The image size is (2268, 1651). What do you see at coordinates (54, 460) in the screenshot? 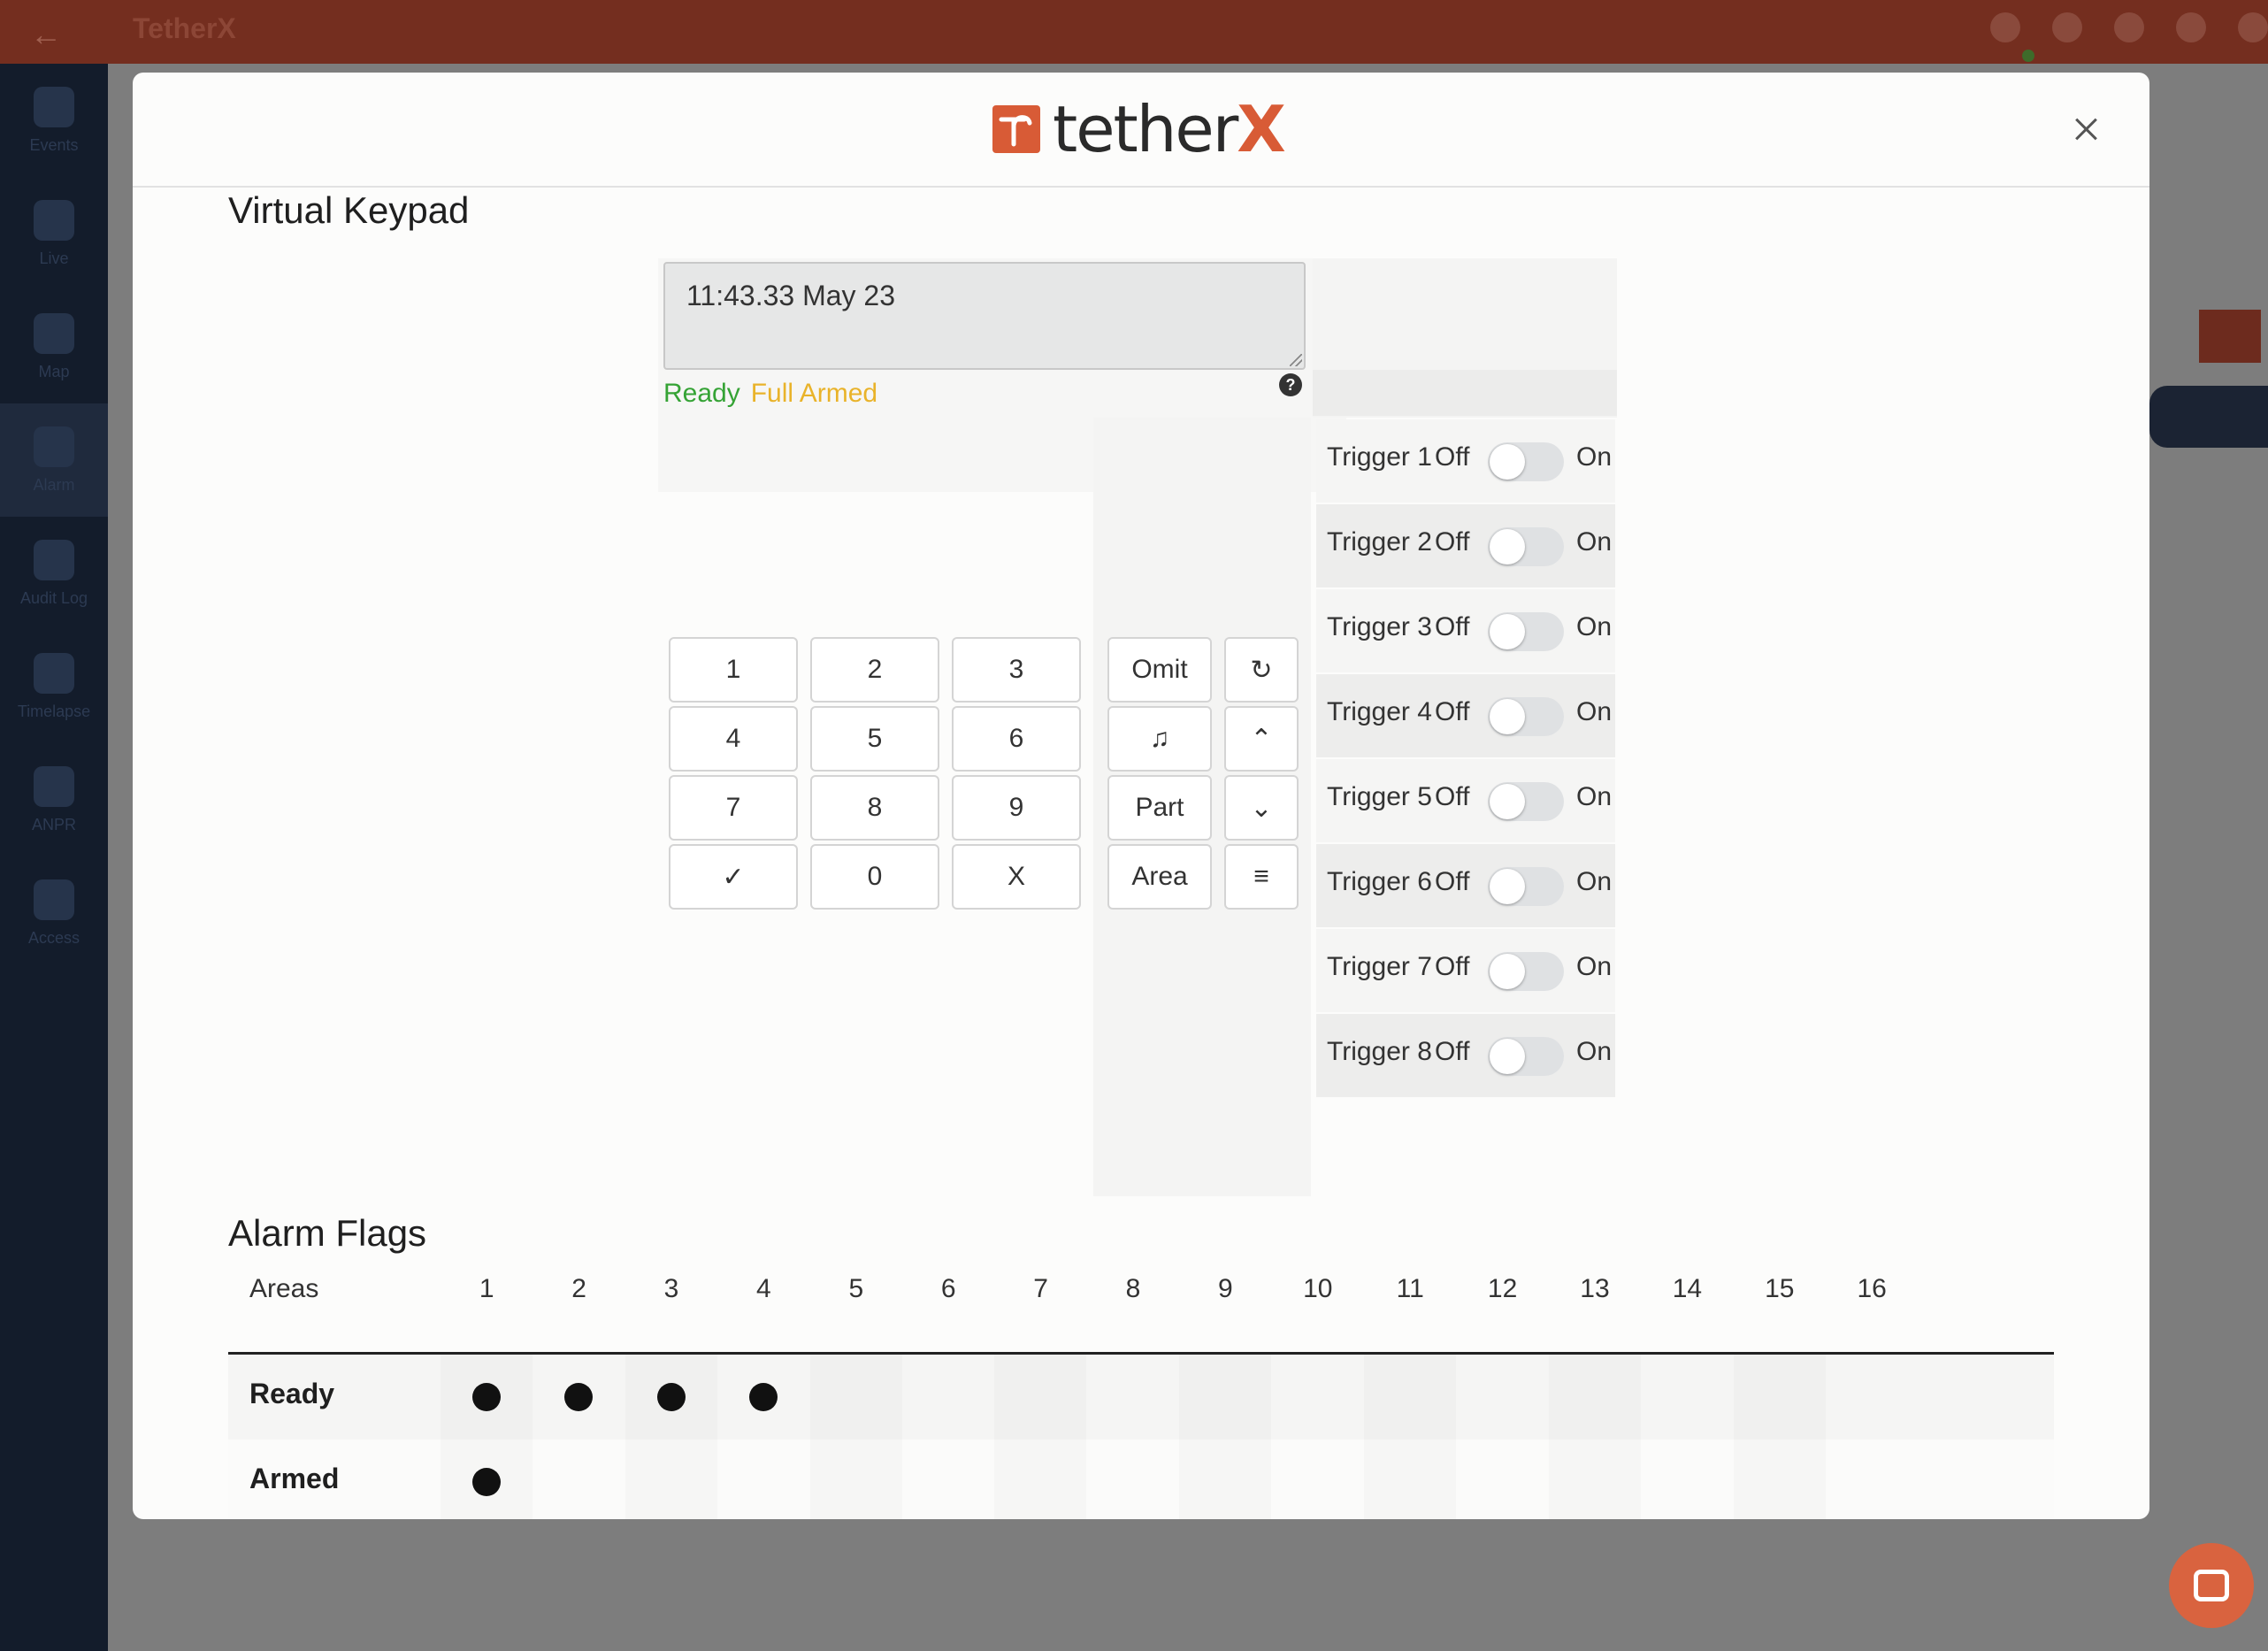
I see `sidebar-item-alarm: Alarm` at bounding box center [54, 460].